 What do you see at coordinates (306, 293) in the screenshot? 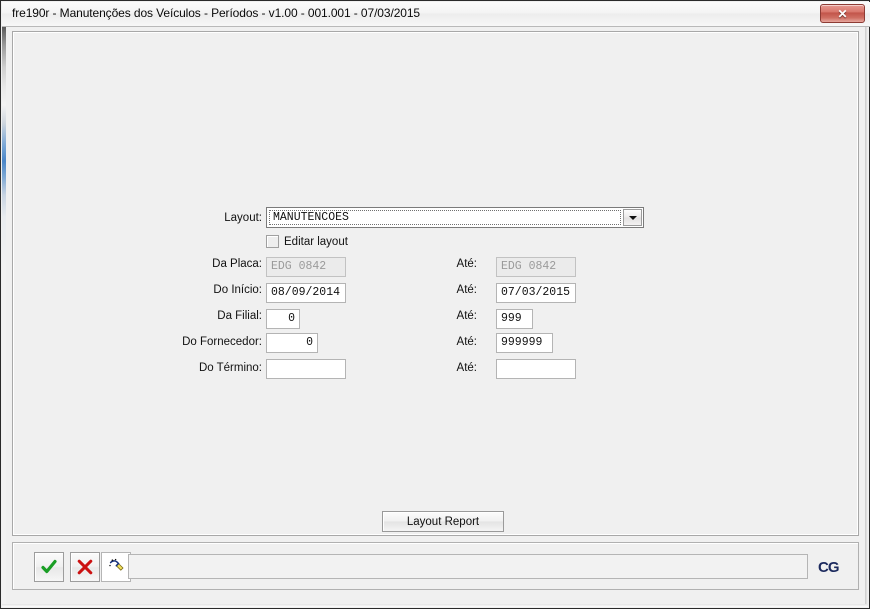
I see `field-input-do-inicio: 08/09/2014` at bounding box center [306, 293].